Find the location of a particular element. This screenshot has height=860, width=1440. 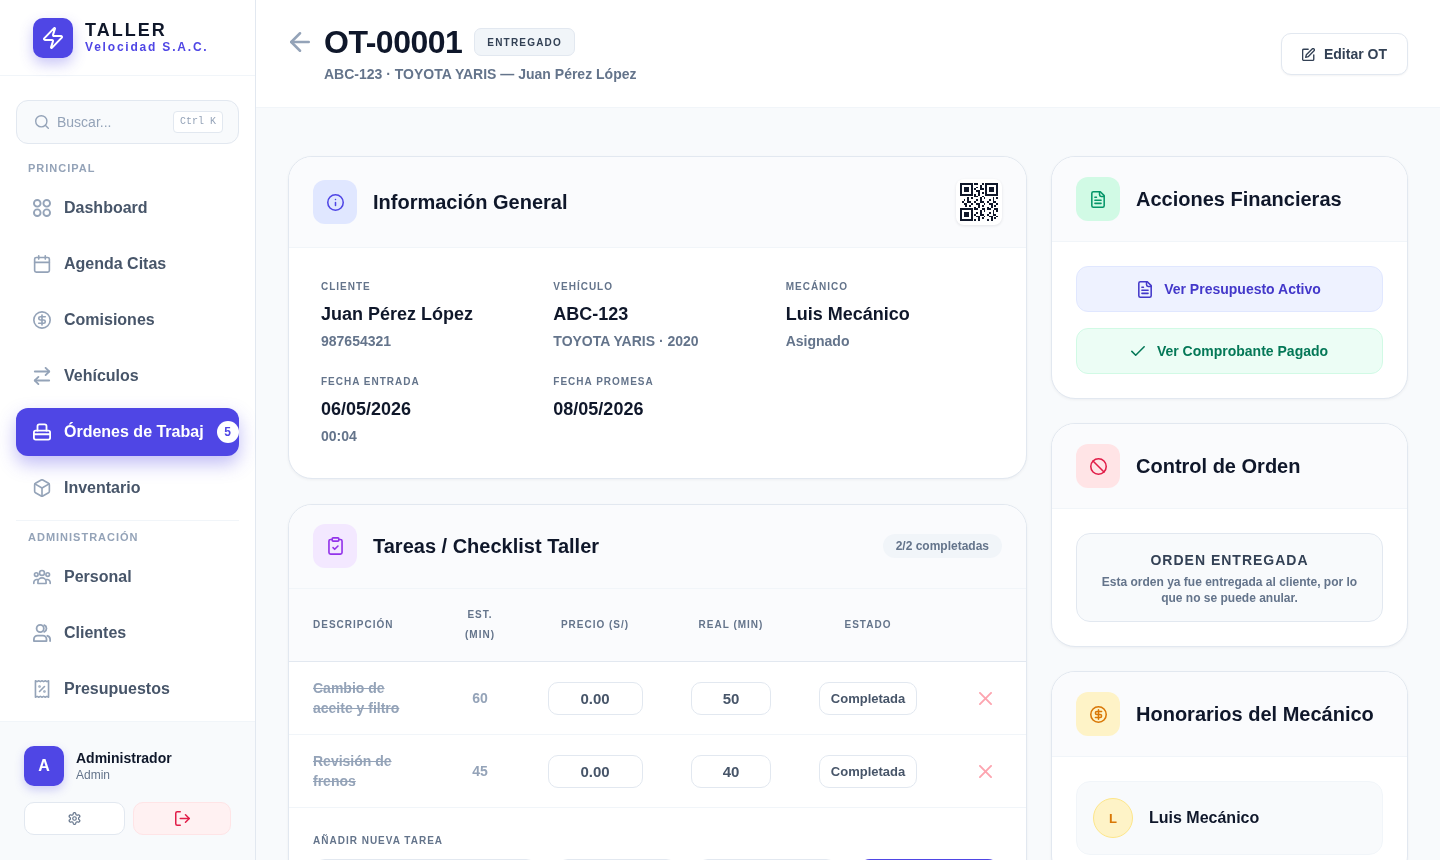

section-label: PRINCIPAL is located at coordinates (62, 169).